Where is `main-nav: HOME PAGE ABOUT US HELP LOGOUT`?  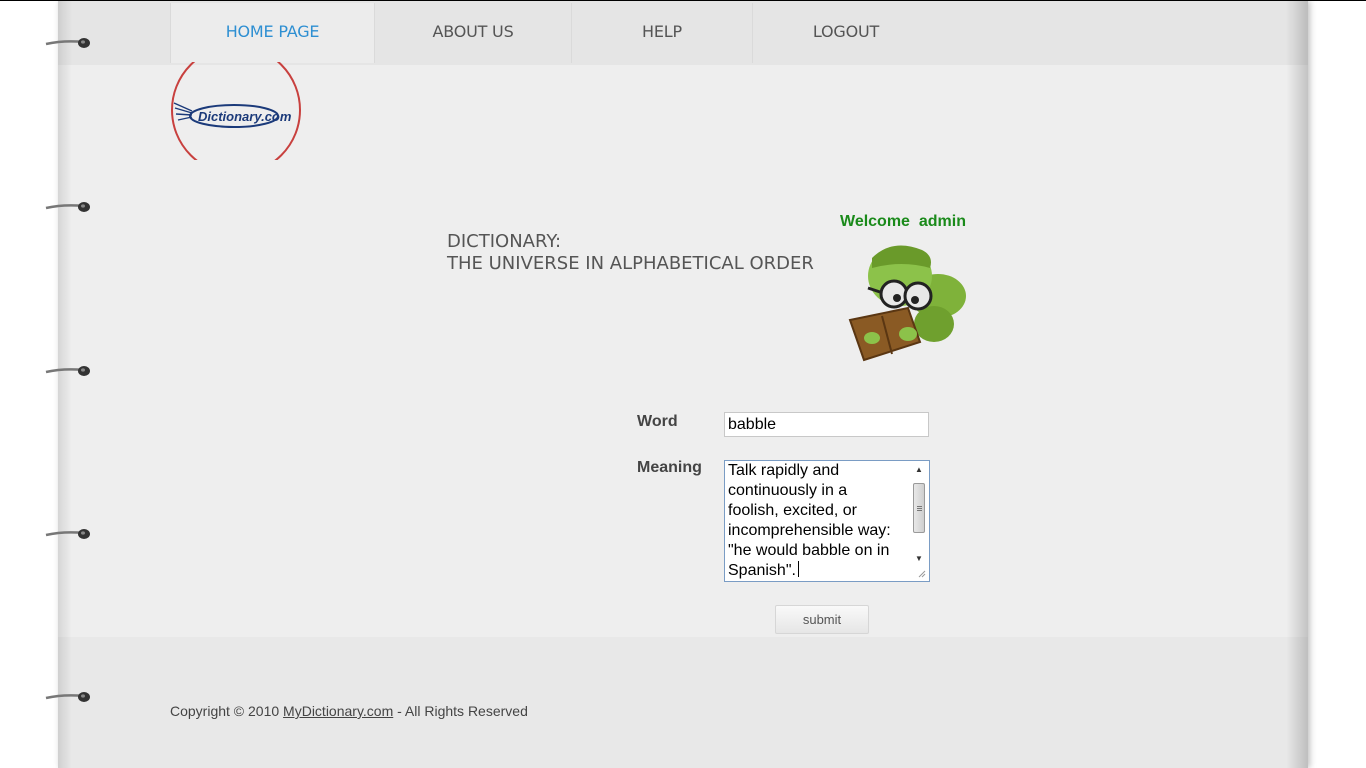
main-nav: HOME PAGE ABOUT US HELP LOGOUT is located at coordinates (554, 33).